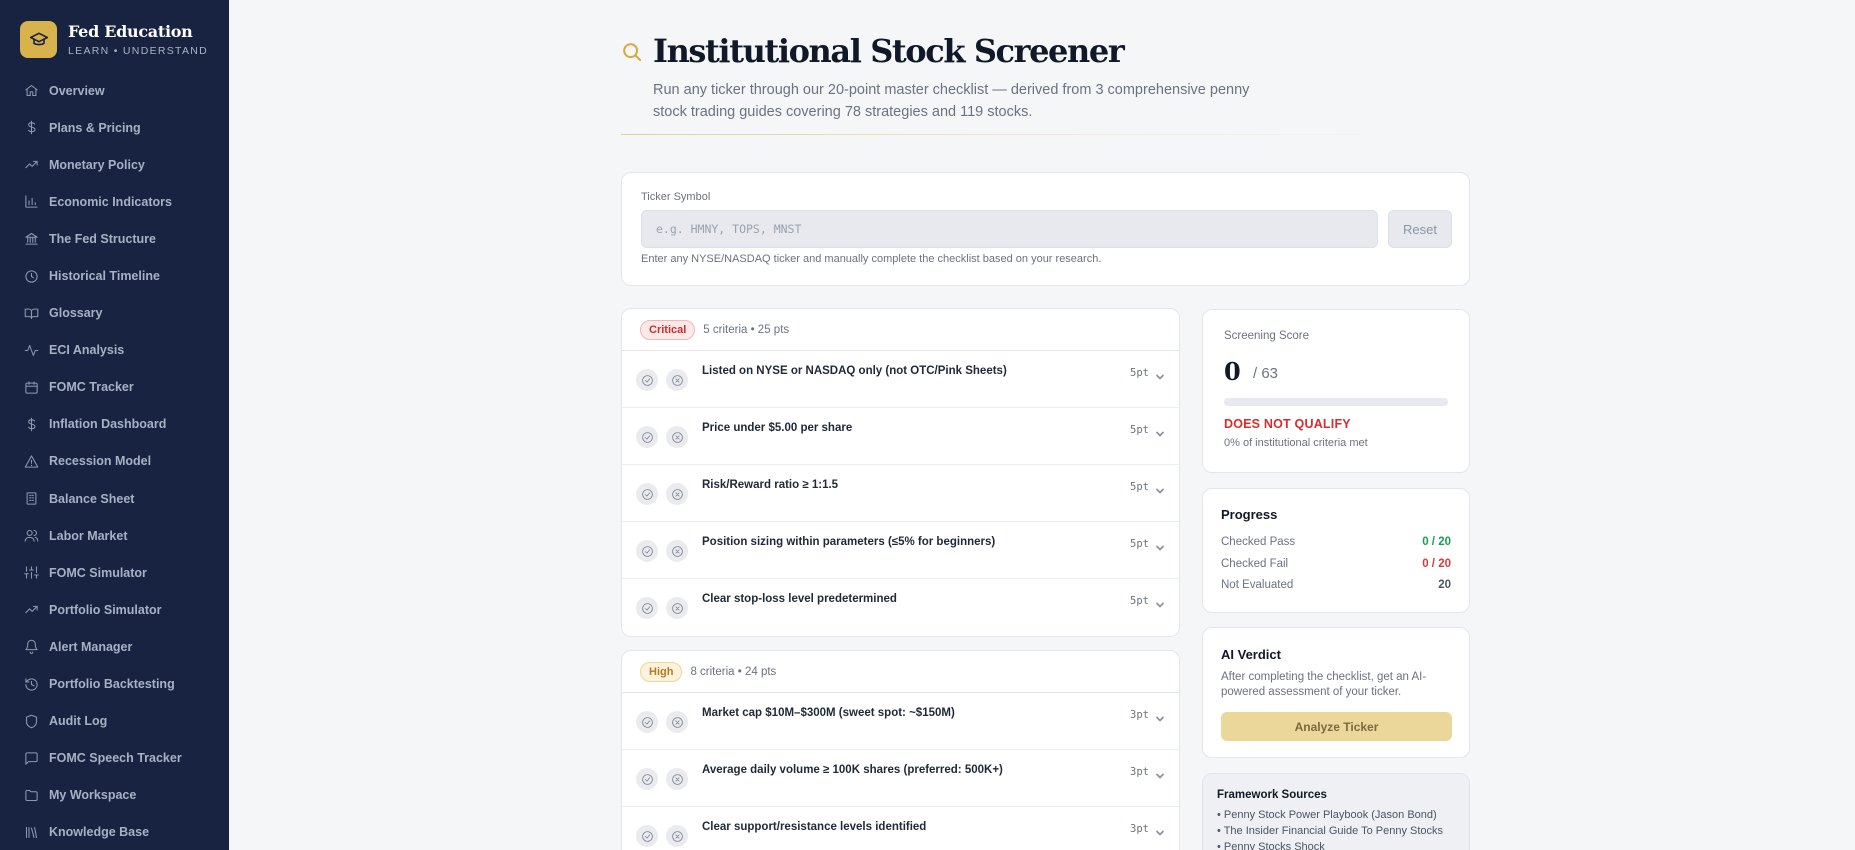  Describe the element at coordinates (114, 164) in the screenshot. I see `sidebar-item-monetary-policy: Monetary Policy` at that location.